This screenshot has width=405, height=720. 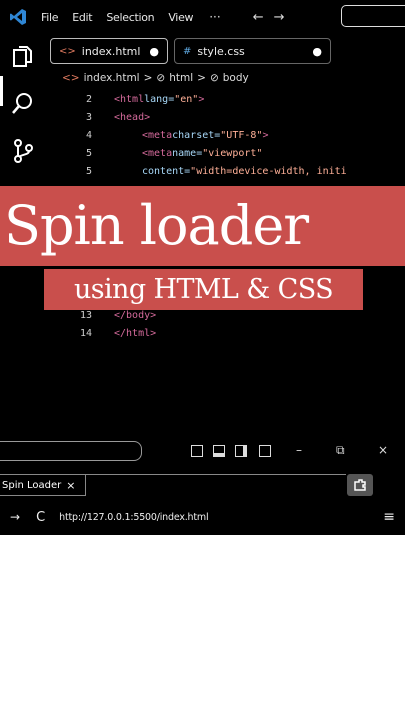 I want to click on customize-layout-icon, so click(x=265, y=451).